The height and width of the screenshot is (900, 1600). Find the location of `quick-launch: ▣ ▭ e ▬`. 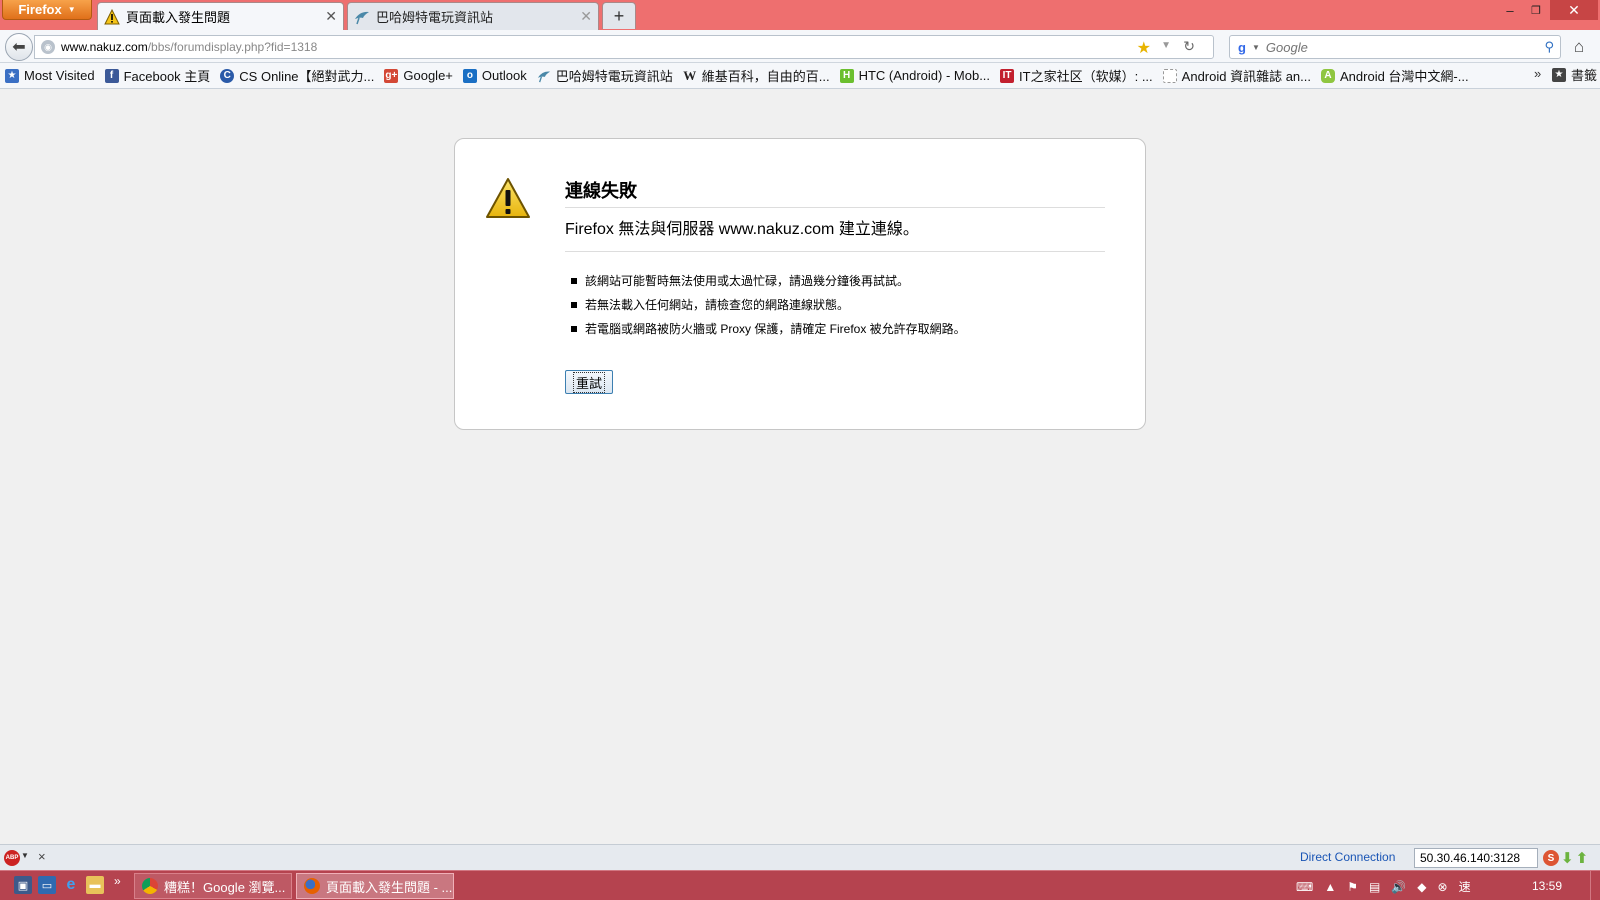

quick-launch: ▣ ▭ e ▬ is located at coordinates (59, 885).